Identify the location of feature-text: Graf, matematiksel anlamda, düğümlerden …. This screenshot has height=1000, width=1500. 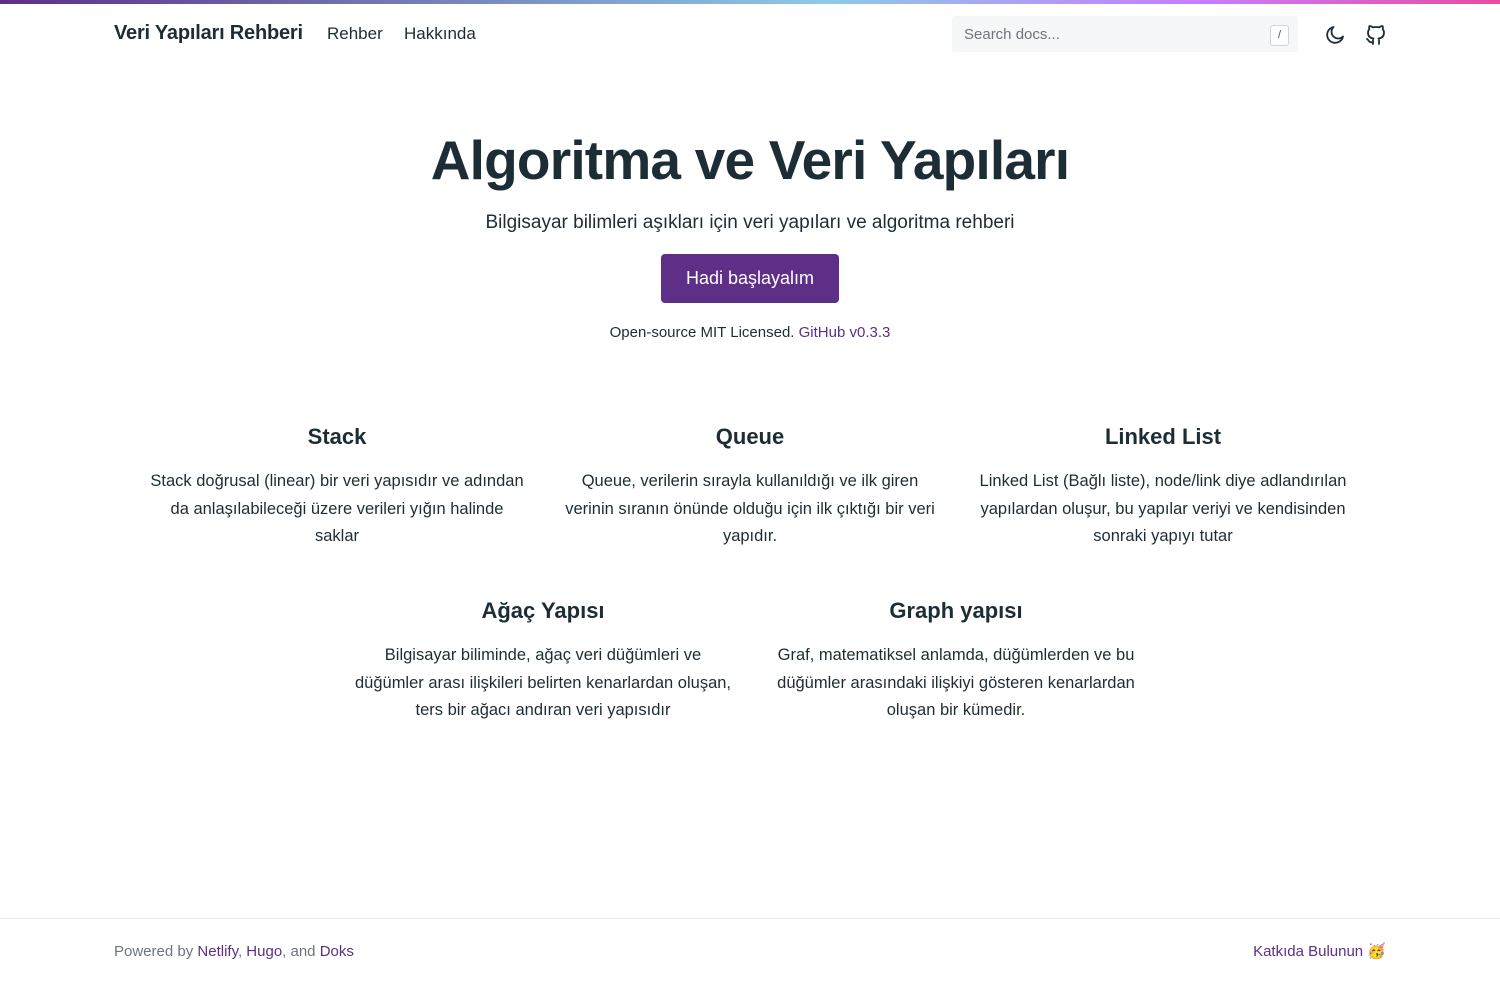
(956, 682).